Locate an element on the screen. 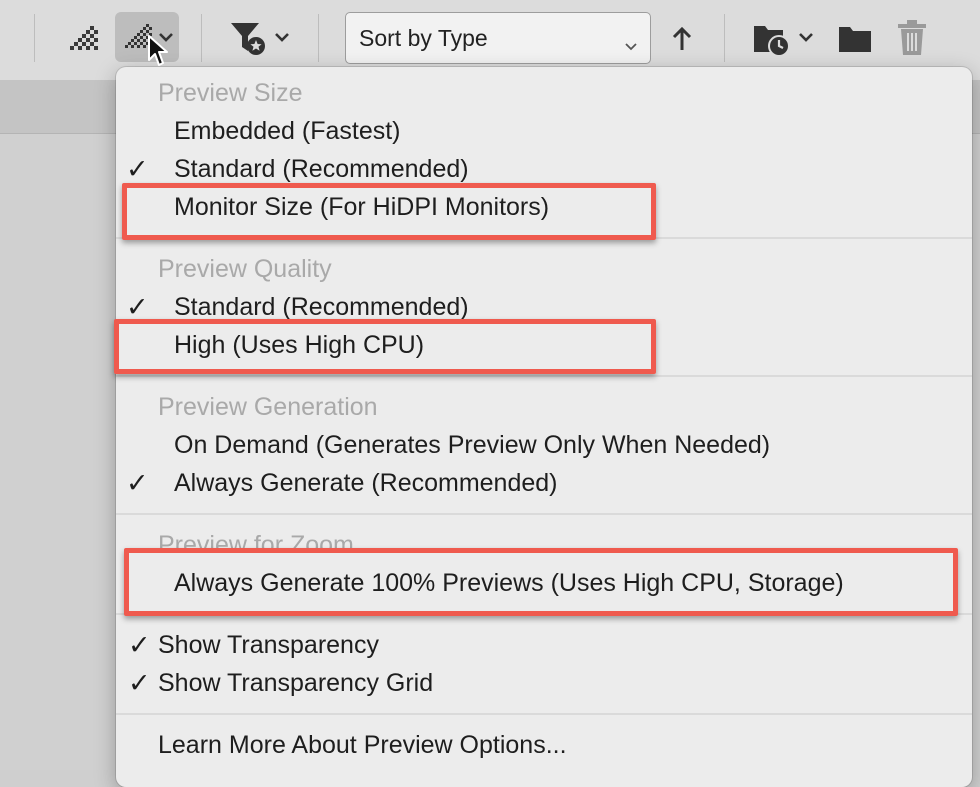 This screenshot has height=787, width=980. menu-section-header: Preview Size is located at coordinates (544, 93).